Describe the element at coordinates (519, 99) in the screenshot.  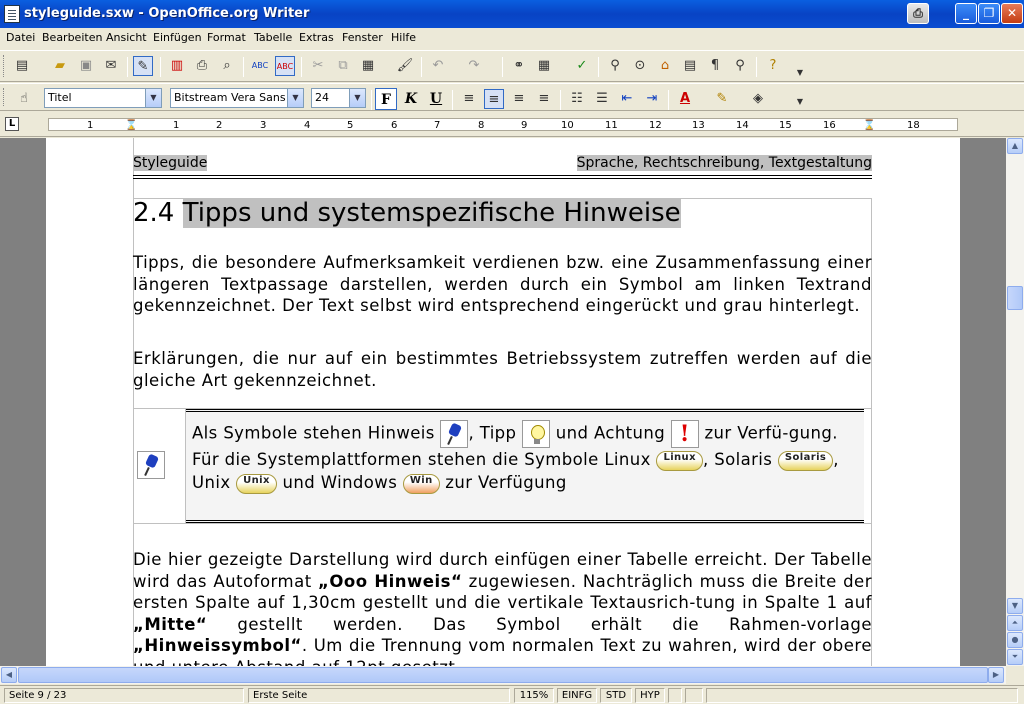
I see `align-right-icon: ≡` at that location.